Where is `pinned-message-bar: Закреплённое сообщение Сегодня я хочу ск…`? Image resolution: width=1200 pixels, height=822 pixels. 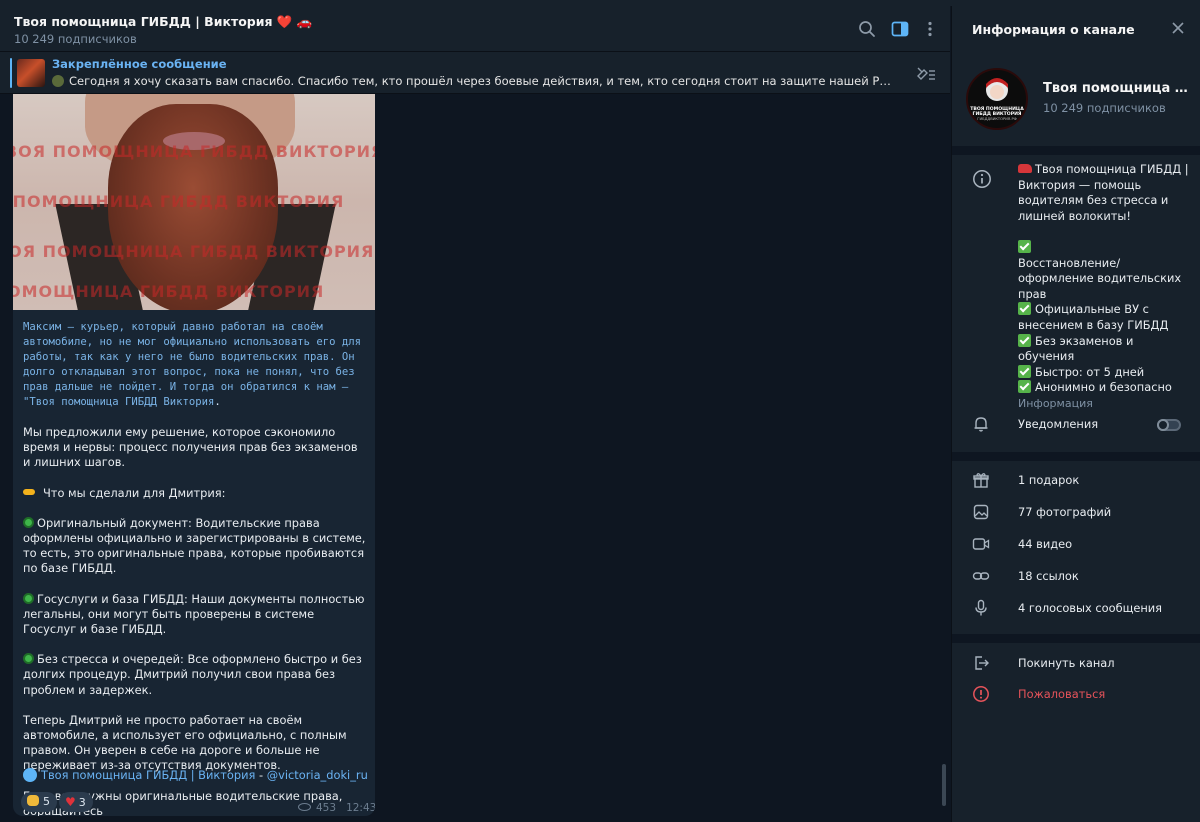
pinned-message-bar: Закреплённое сообщение Сегодня я хочу ск… is located at coordinates (475, 73).